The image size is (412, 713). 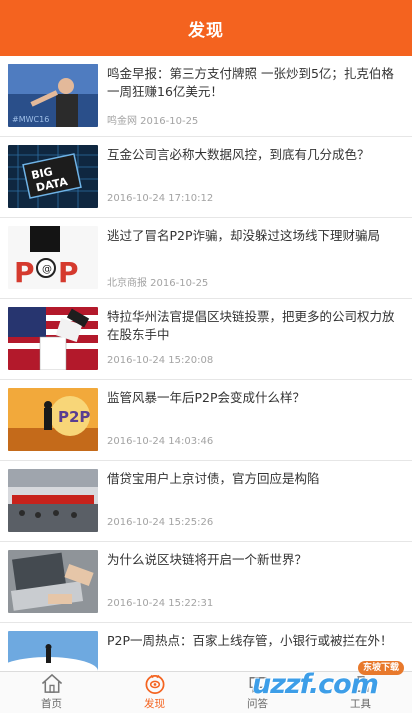 What do you see at coordinates (160, 522) in the screenshot?
I see `article-meta: 2016-10-24 15:25:26` at bounding box center [160, 522].